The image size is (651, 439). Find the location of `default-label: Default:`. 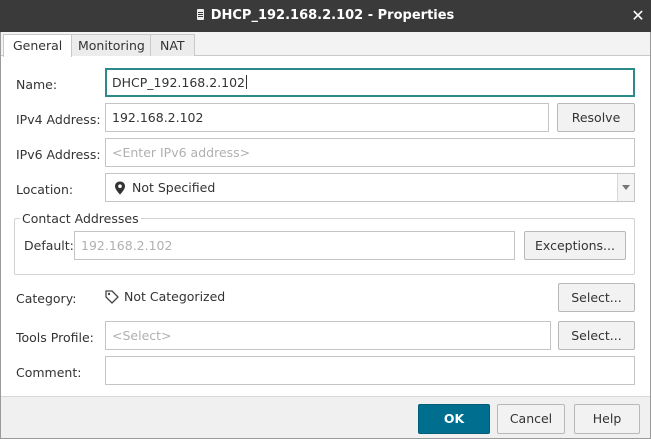

default-label: Default: is located at coordinates (49, 245).